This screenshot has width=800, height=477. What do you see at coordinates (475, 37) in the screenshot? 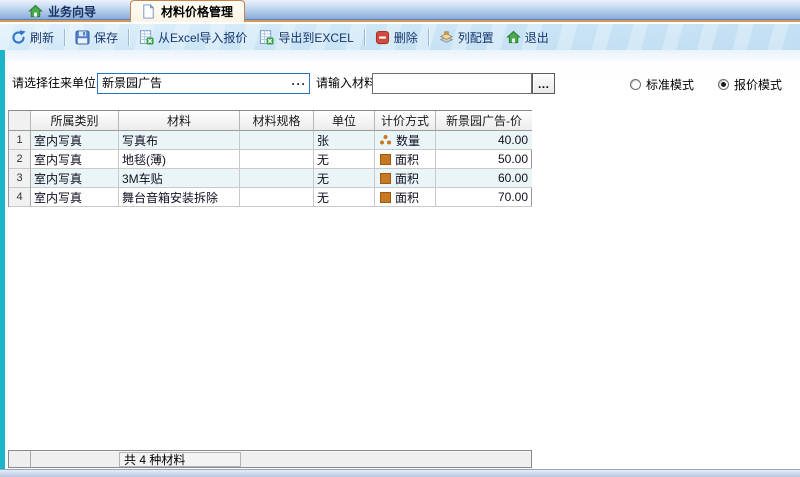
I see `button-label: 列配置` at bounding box center [475, 37].